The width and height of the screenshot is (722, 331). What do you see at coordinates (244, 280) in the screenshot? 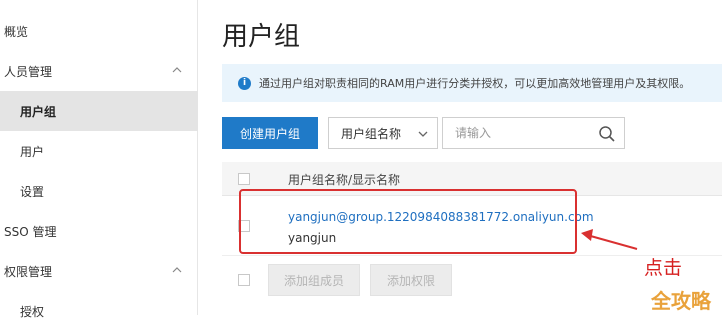
I see `footer-checkbox` at bounding box center [244, 280].